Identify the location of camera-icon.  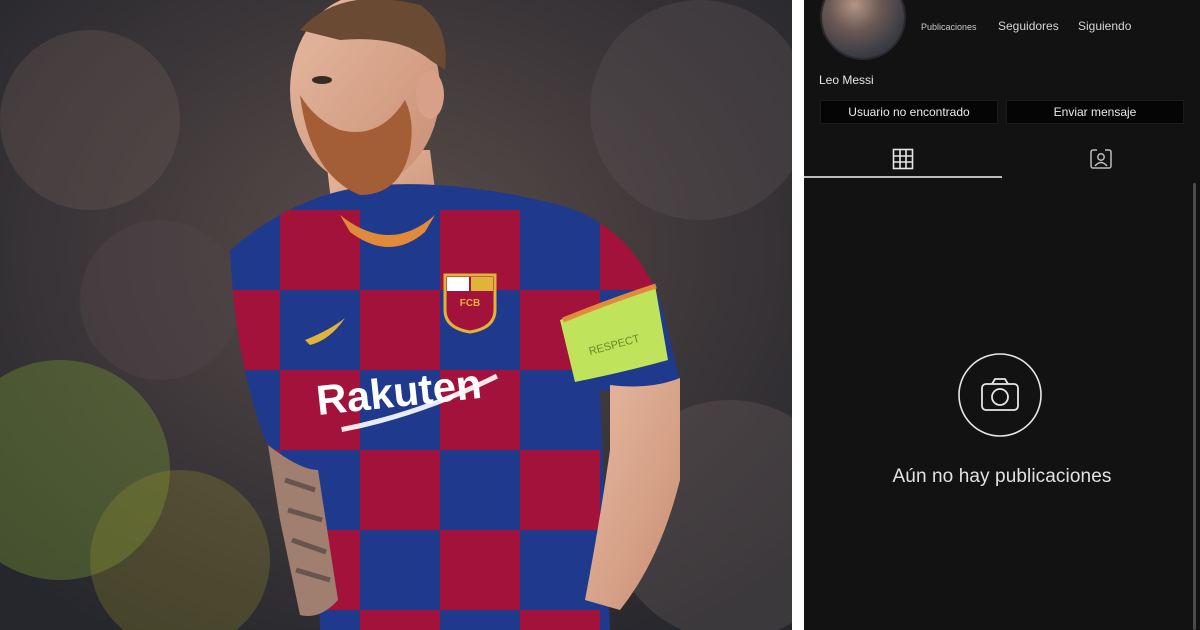
(1000, 395).